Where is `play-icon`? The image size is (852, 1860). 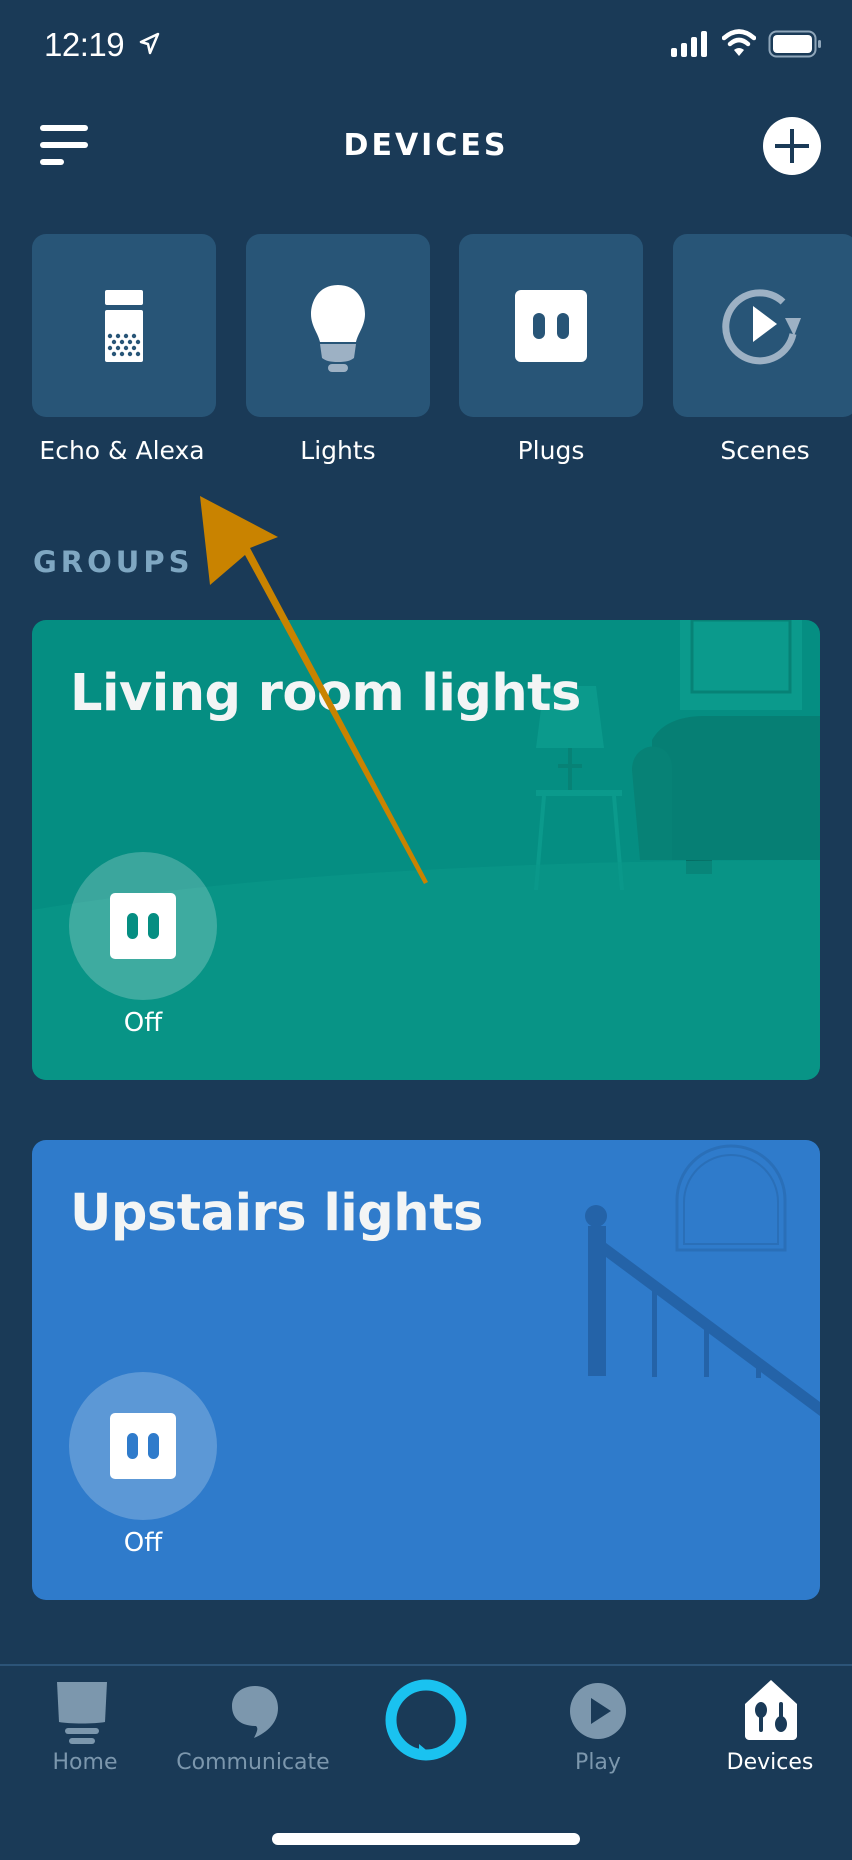
play-icon is located at coordinates (598, 1711).